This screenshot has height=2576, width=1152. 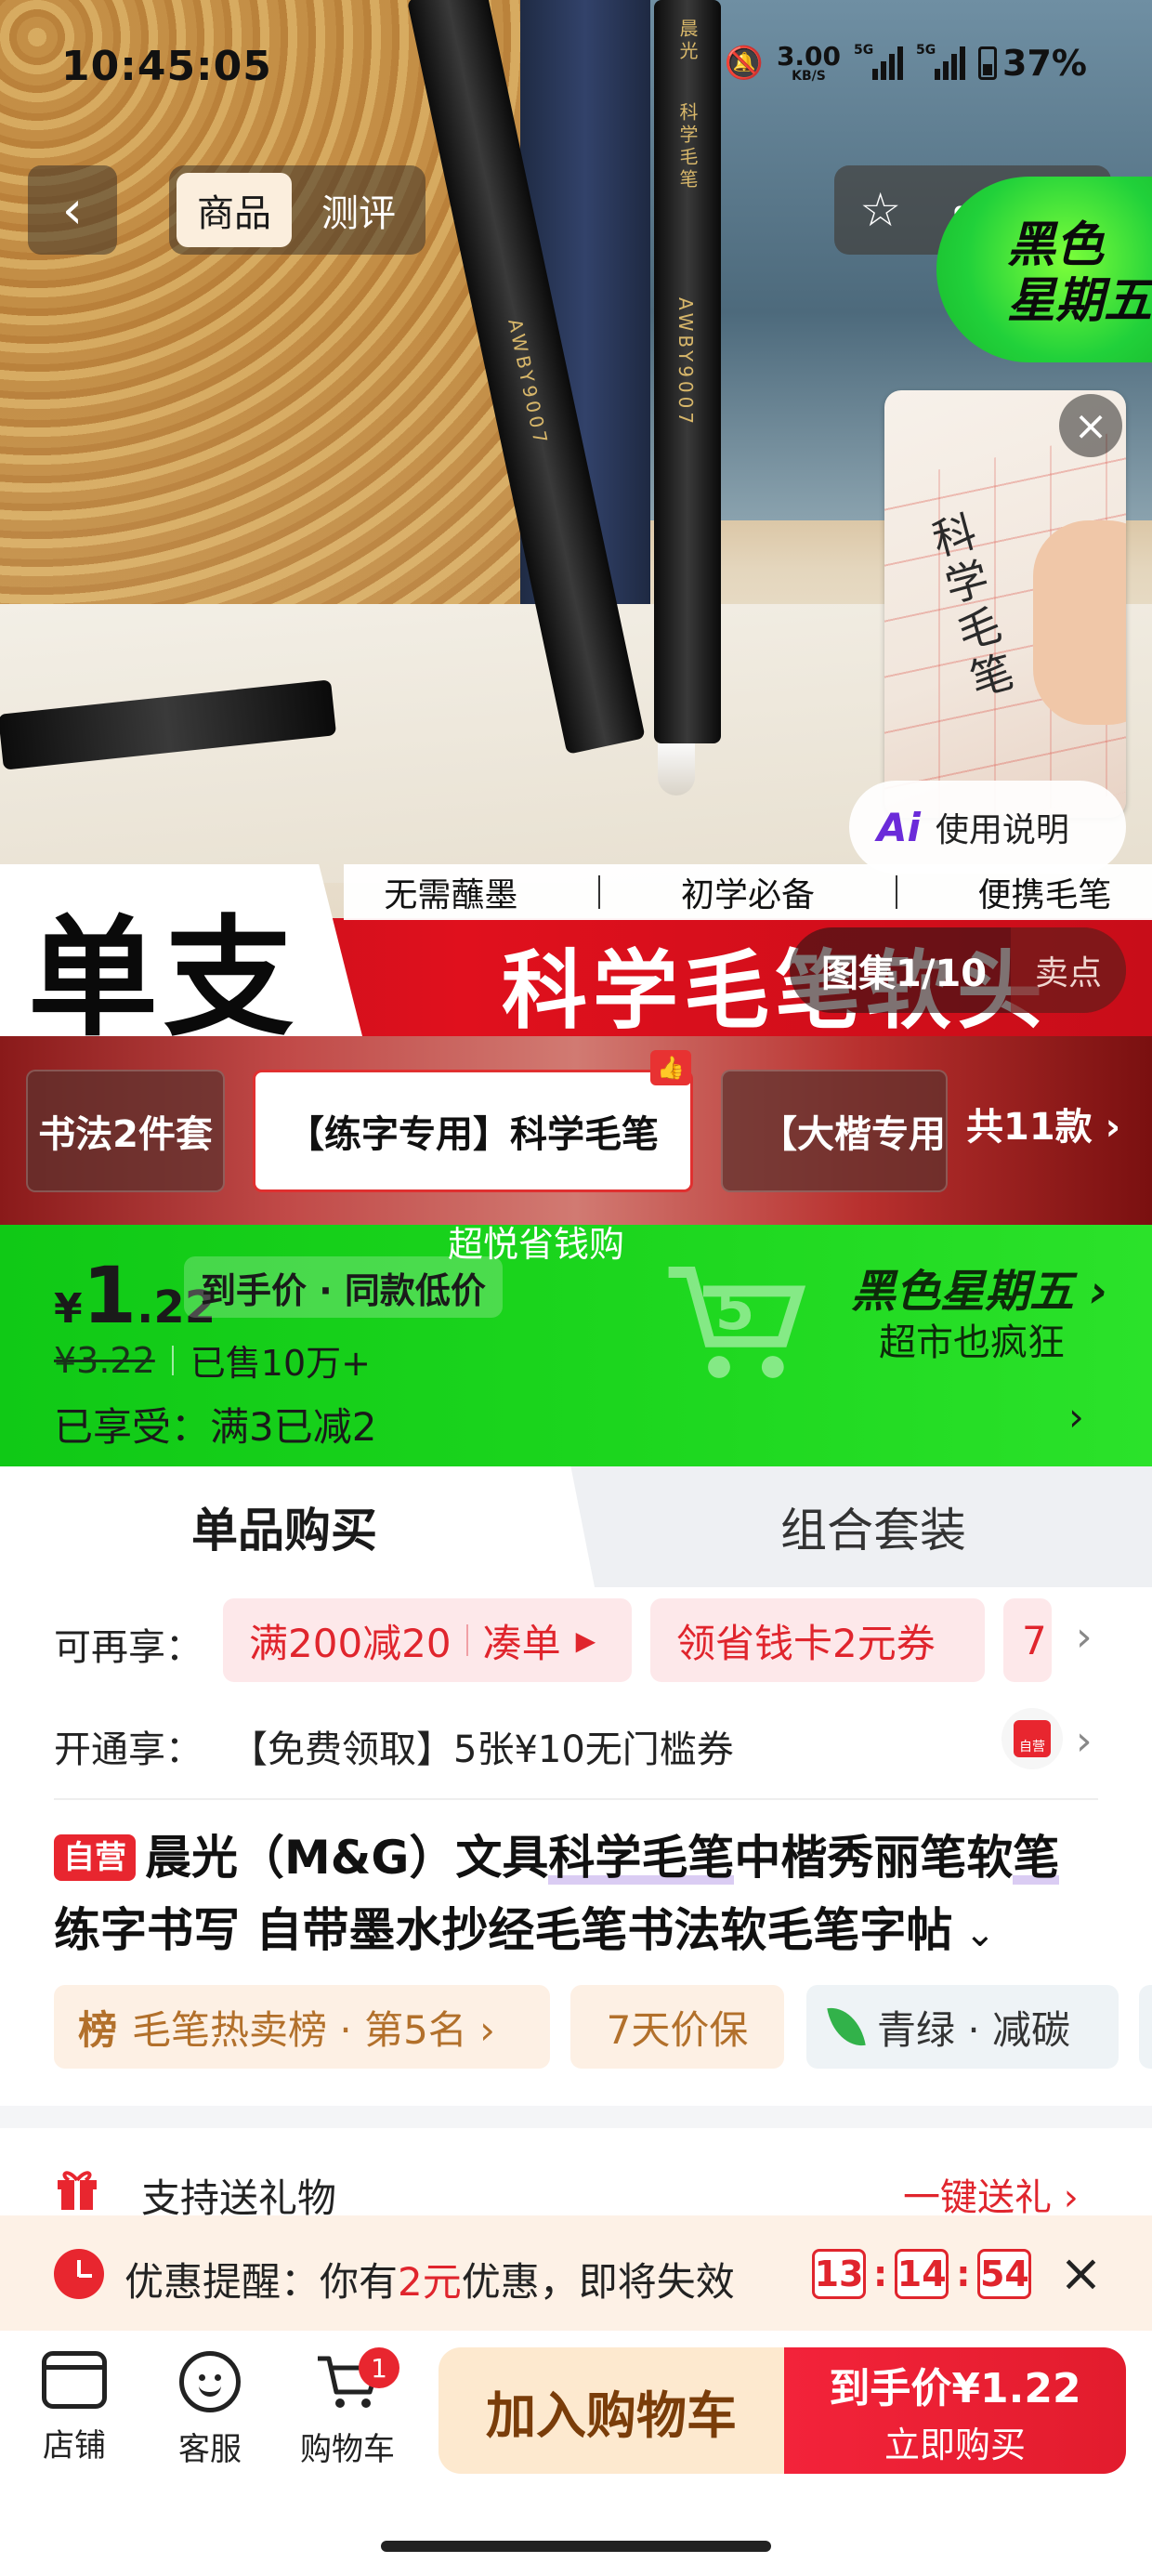 I want to click on chevron-left-icon: ‹, so click(x=72, y=210).